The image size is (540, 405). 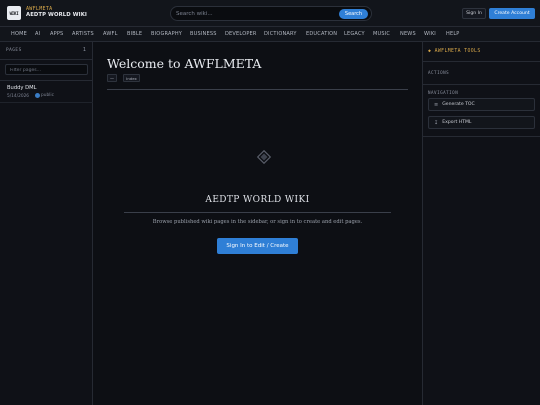 I want to click on nav-ai: AI, so click(x=37, y=34).